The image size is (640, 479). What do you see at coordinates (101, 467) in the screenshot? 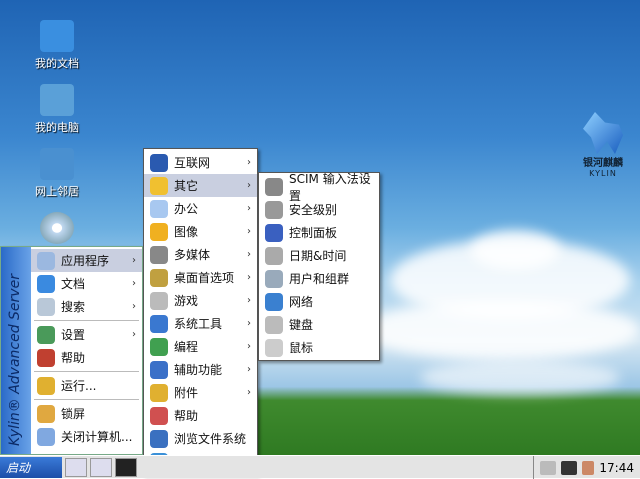
I see `file-manager-launcher` at bounding box center [101, 467].